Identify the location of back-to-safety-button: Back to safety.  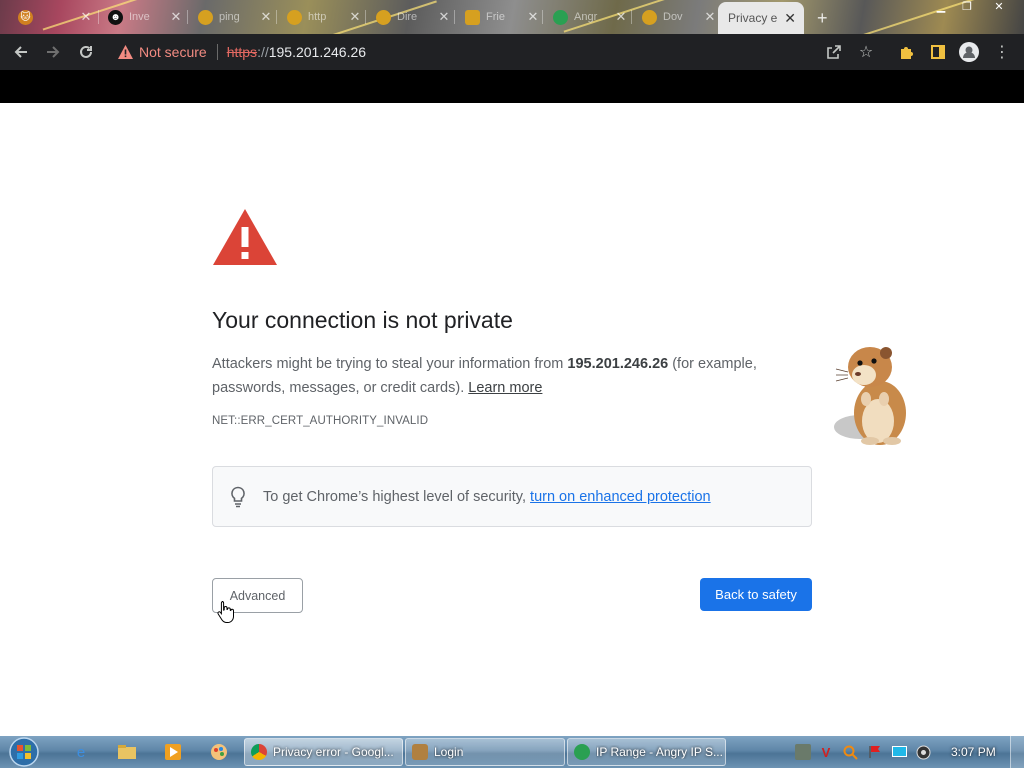
(756, 594).